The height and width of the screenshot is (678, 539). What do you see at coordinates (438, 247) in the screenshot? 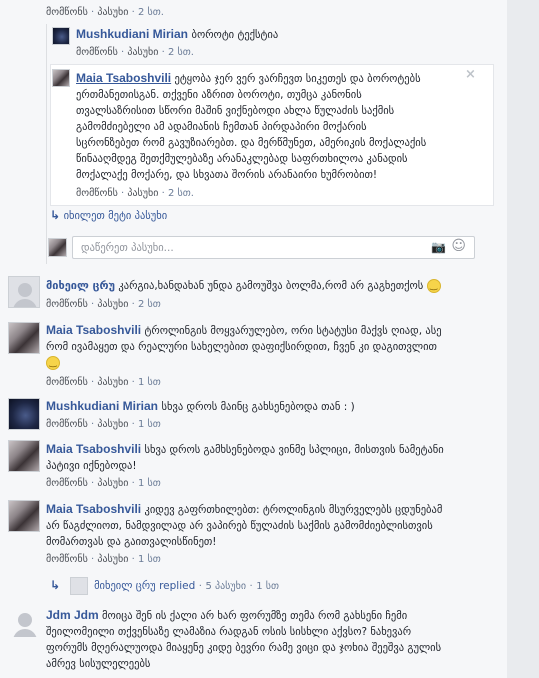
I see `camera-icon: 📷` at bounding box center [438, 247].